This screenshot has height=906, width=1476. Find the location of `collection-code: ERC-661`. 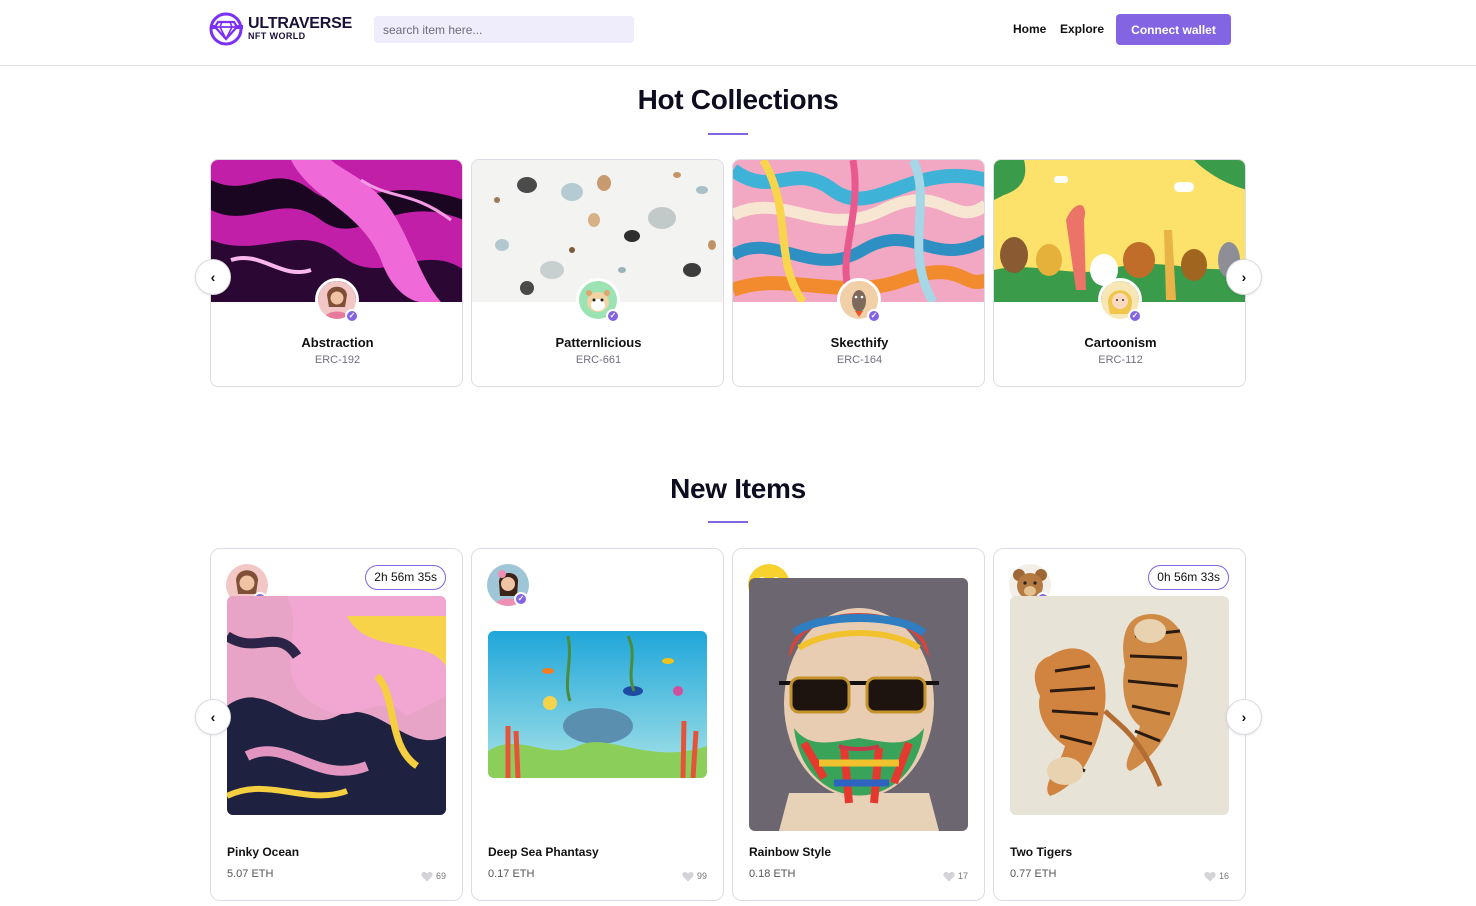

collection-code: ERC-661 is located at coordinates (598, 360).